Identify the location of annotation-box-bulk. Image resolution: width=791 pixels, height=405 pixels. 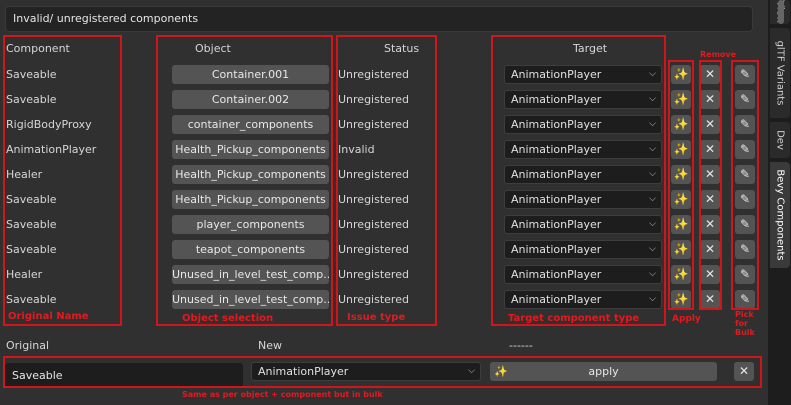
(382, 372).